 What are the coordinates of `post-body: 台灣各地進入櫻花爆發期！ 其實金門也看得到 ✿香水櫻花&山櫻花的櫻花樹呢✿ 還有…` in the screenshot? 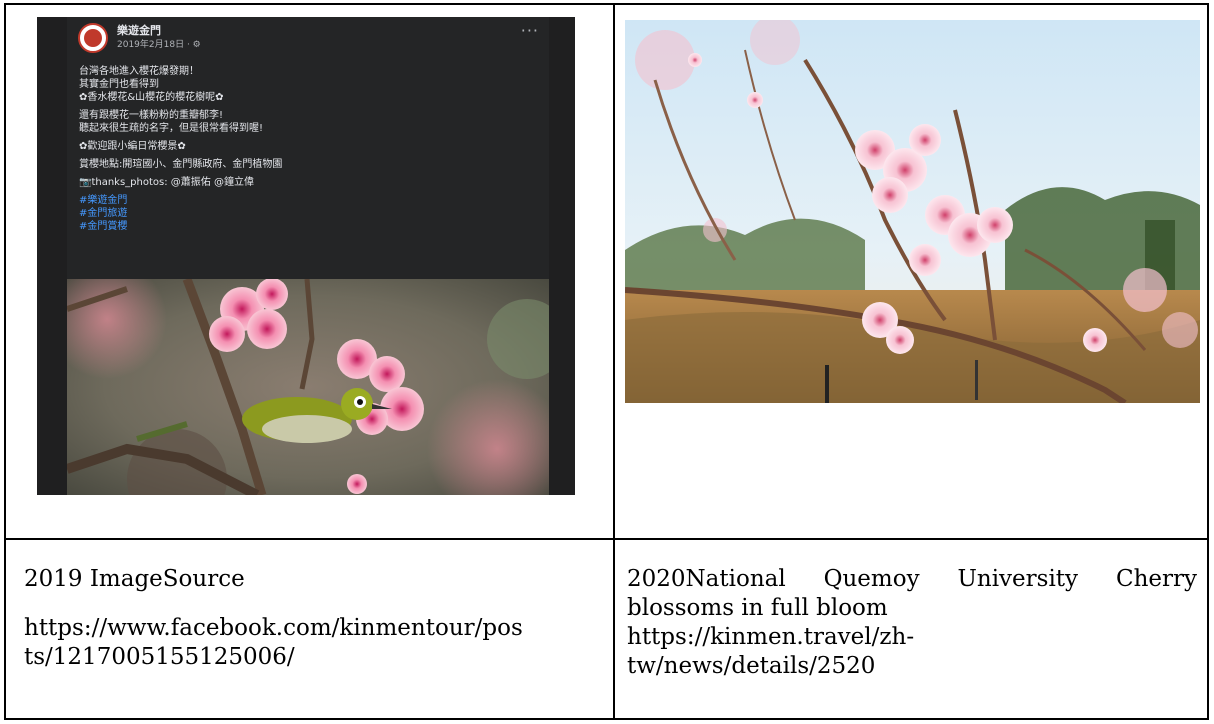 It's located at (309, 149).